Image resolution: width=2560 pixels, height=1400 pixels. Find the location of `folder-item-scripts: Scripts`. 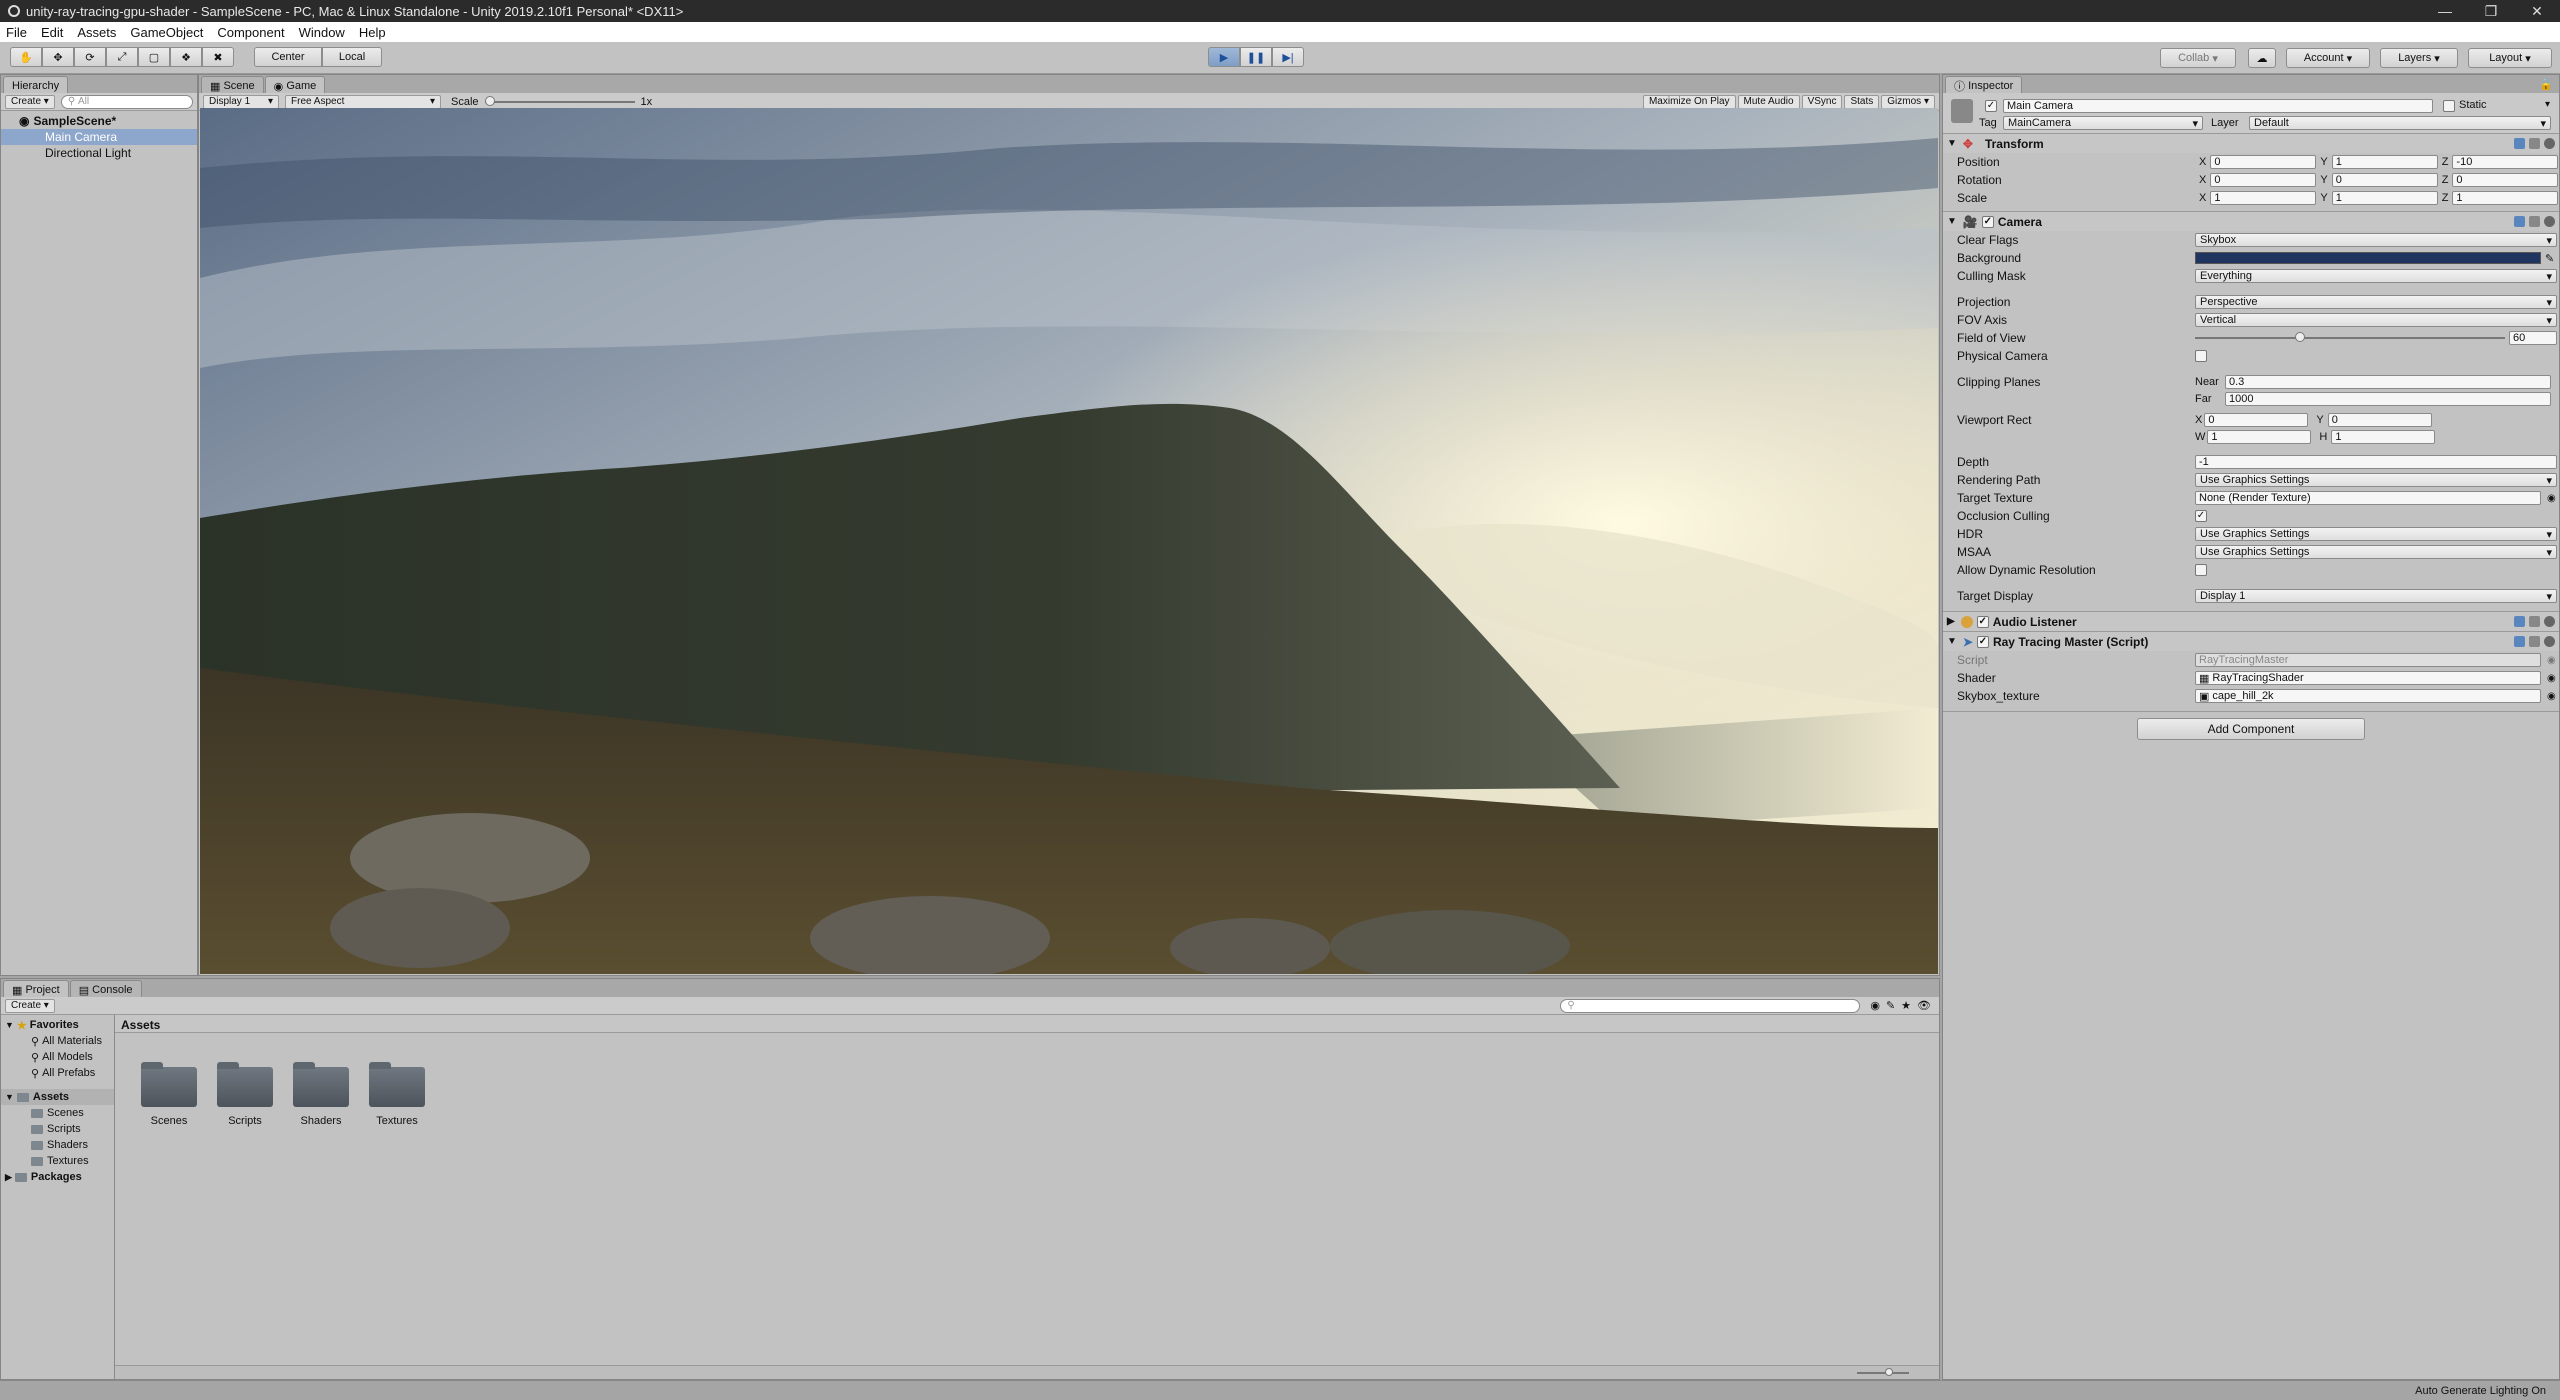

folder-item-scripts: Scripts is located at coordinates (245, 1094).